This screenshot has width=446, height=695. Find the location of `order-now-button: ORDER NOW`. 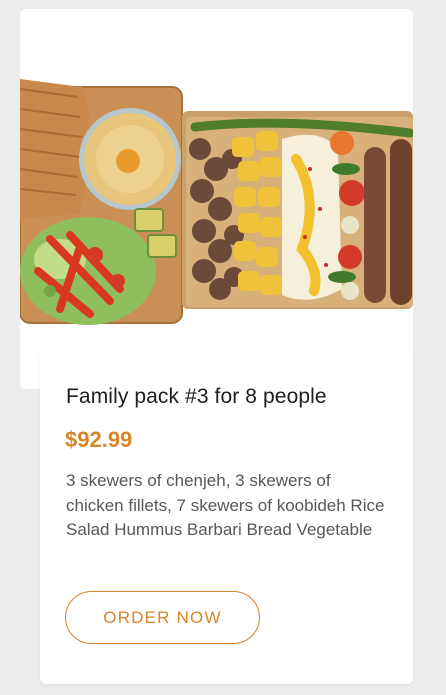

order-now-button: ORDER NOW is located at coordinates (162, 617).